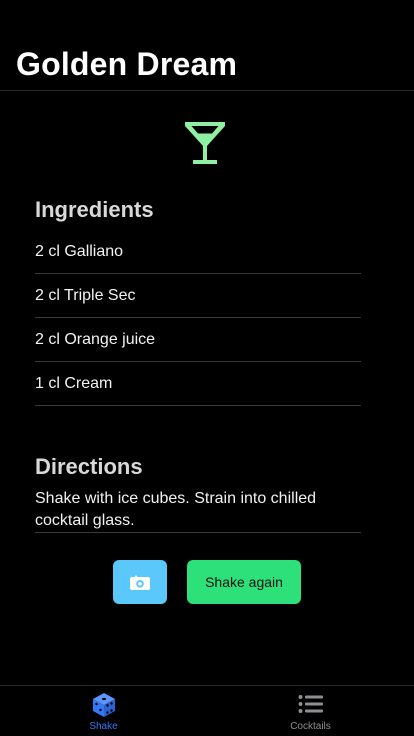 The width and height of the screenshot is (414, 736). I want to click on tab-label: Cocktails, so click(310, 726).